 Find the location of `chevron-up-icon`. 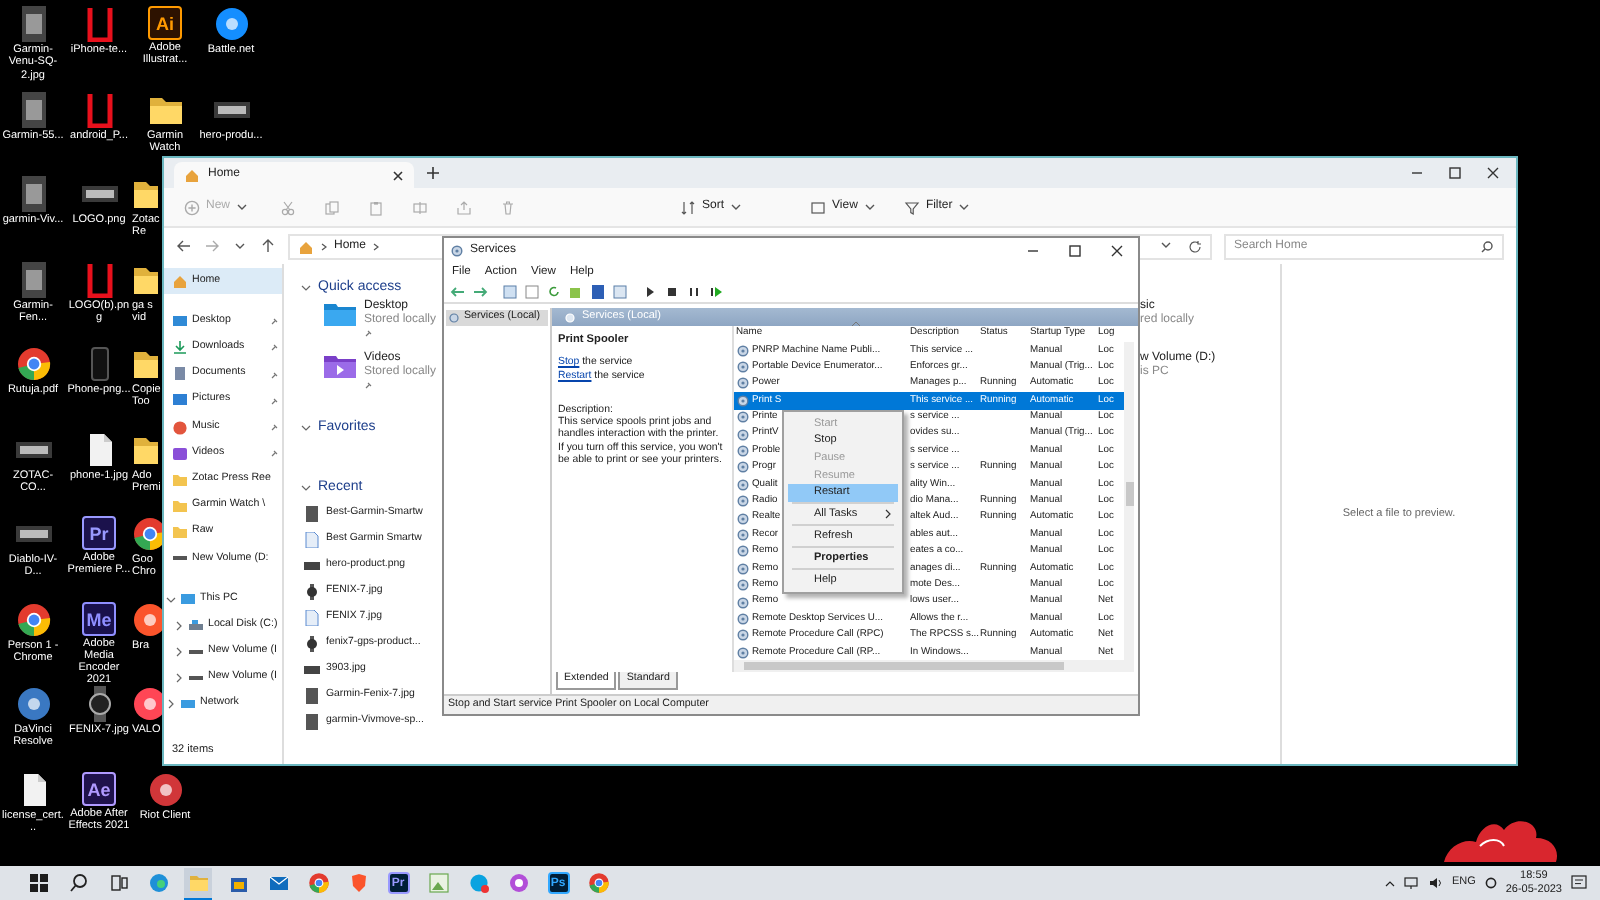

chevron-up-icon is located at coordinates (1389, 883).